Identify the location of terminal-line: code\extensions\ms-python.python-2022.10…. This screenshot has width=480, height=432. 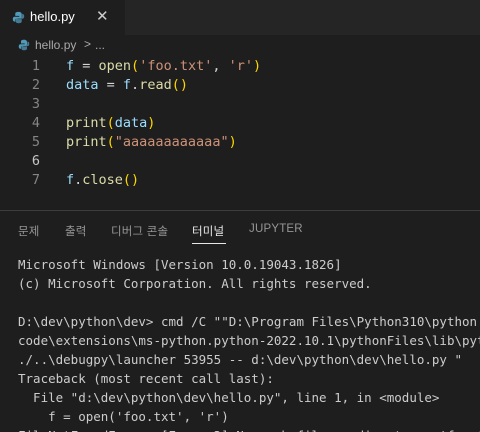
(249, 340).